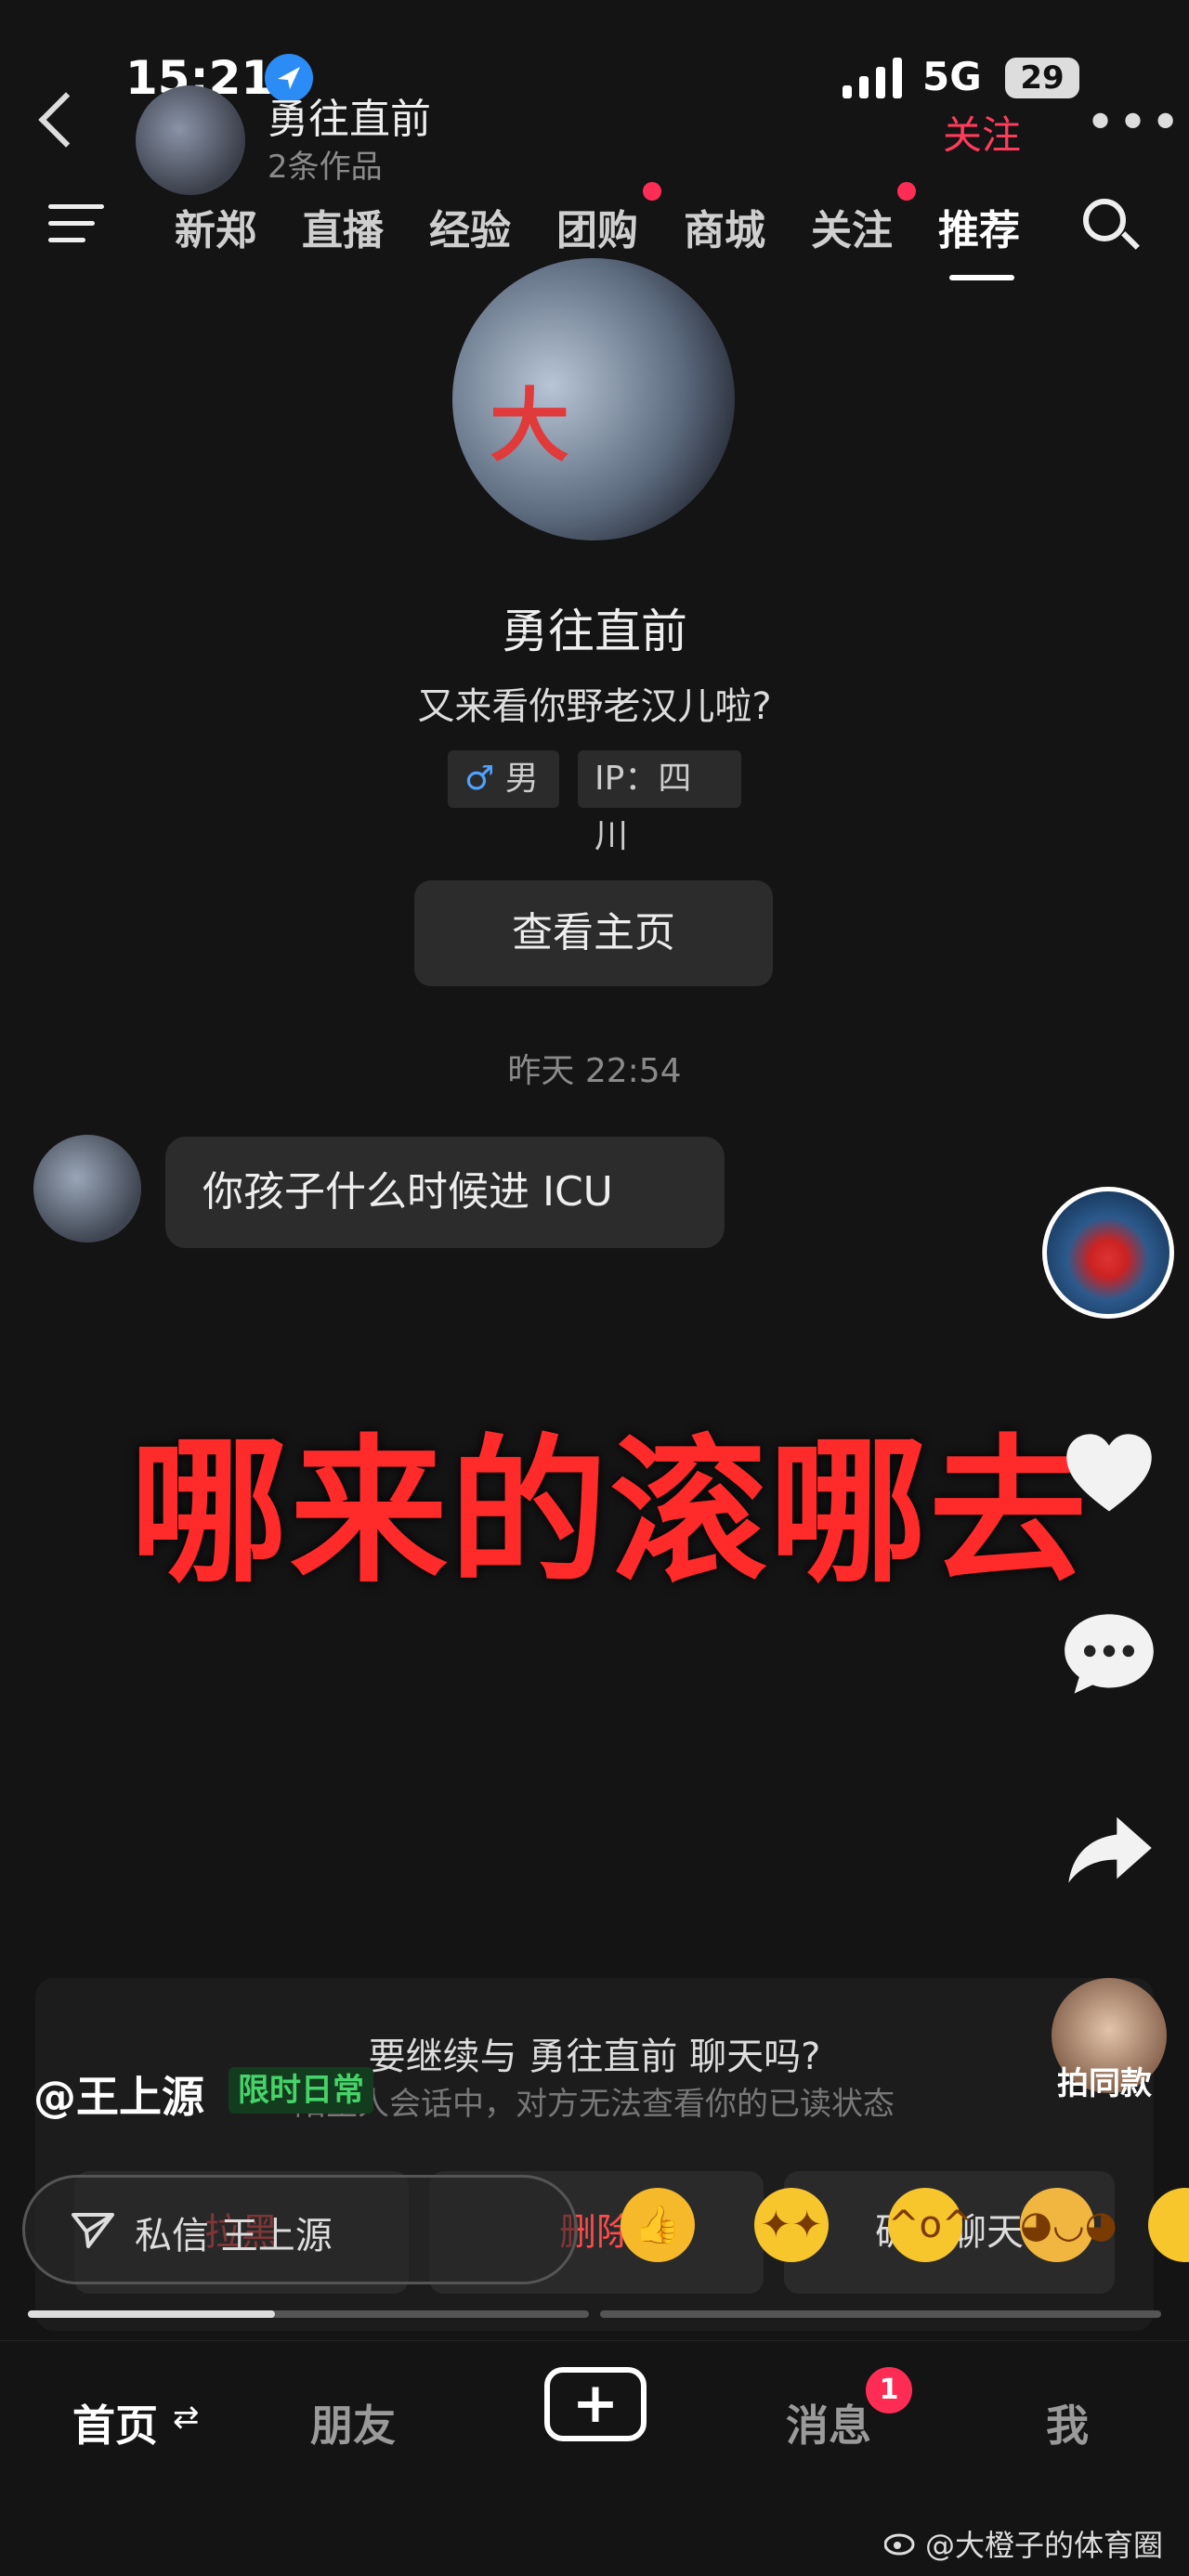 The image size is (1189, 2576). What do you see at coordinates (593, 399) in the screenshot?
I see `profile-avatar: 大` at bounding box center [593, 399].